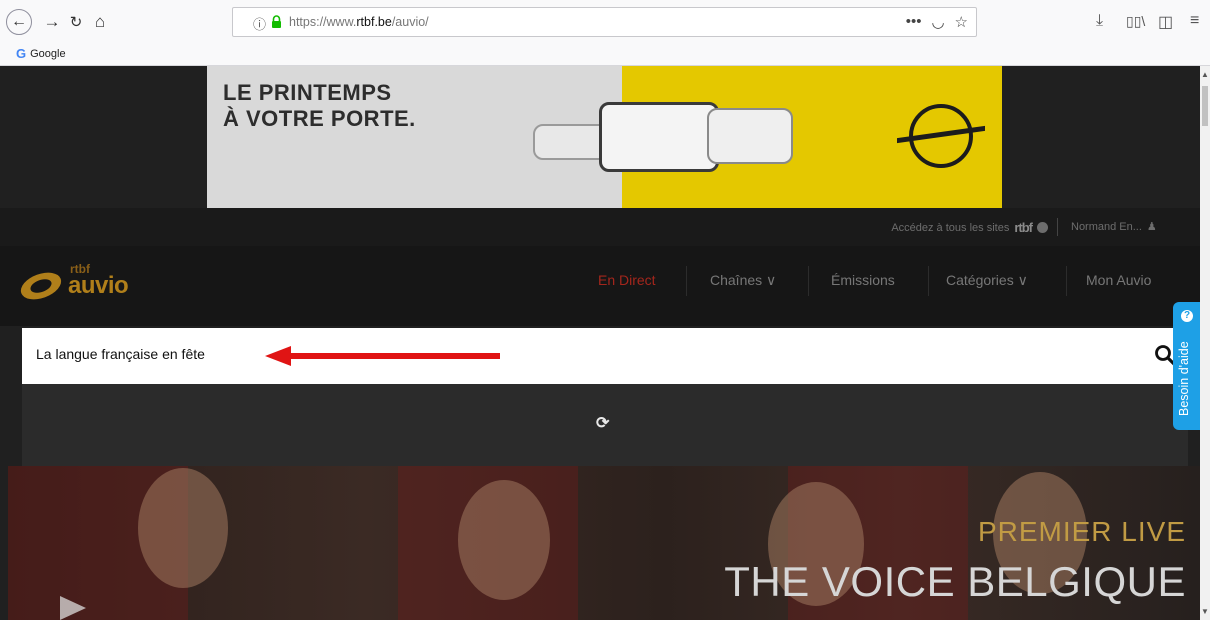 The width and height of the screenshot is (1210, 620). What do you see at coordinates (276, 21) in the screenshot?
I see `lock-icon` at bounding box center [276, 21].